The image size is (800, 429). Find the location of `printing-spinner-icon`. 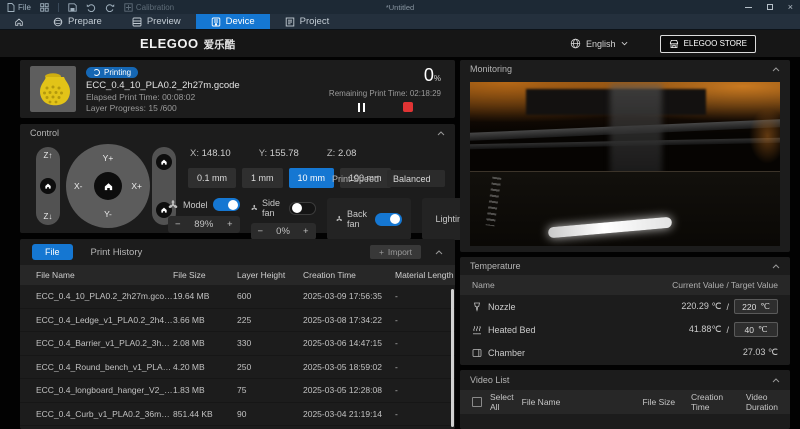

printing-spinner-icon is located at coordinates (96, 72).